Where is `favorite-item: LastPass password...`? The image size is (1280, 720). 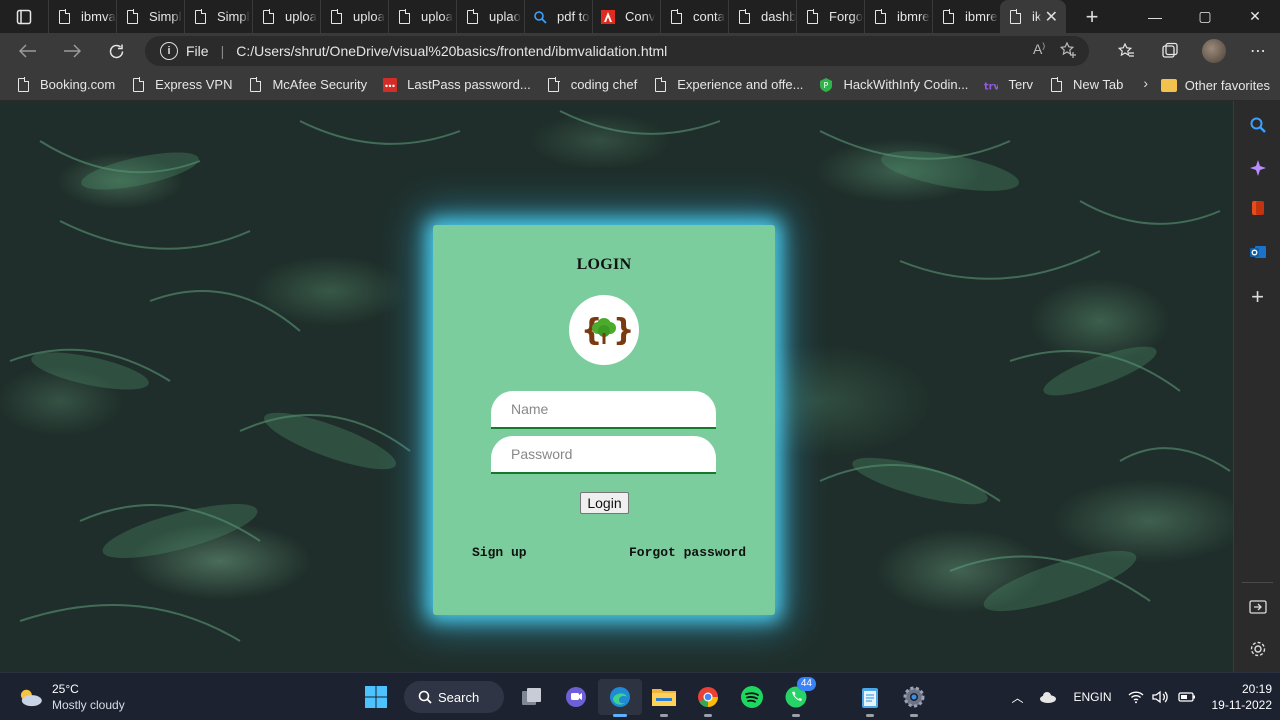 favorite-item: LastPass password... is located at coordinates (457, 85).